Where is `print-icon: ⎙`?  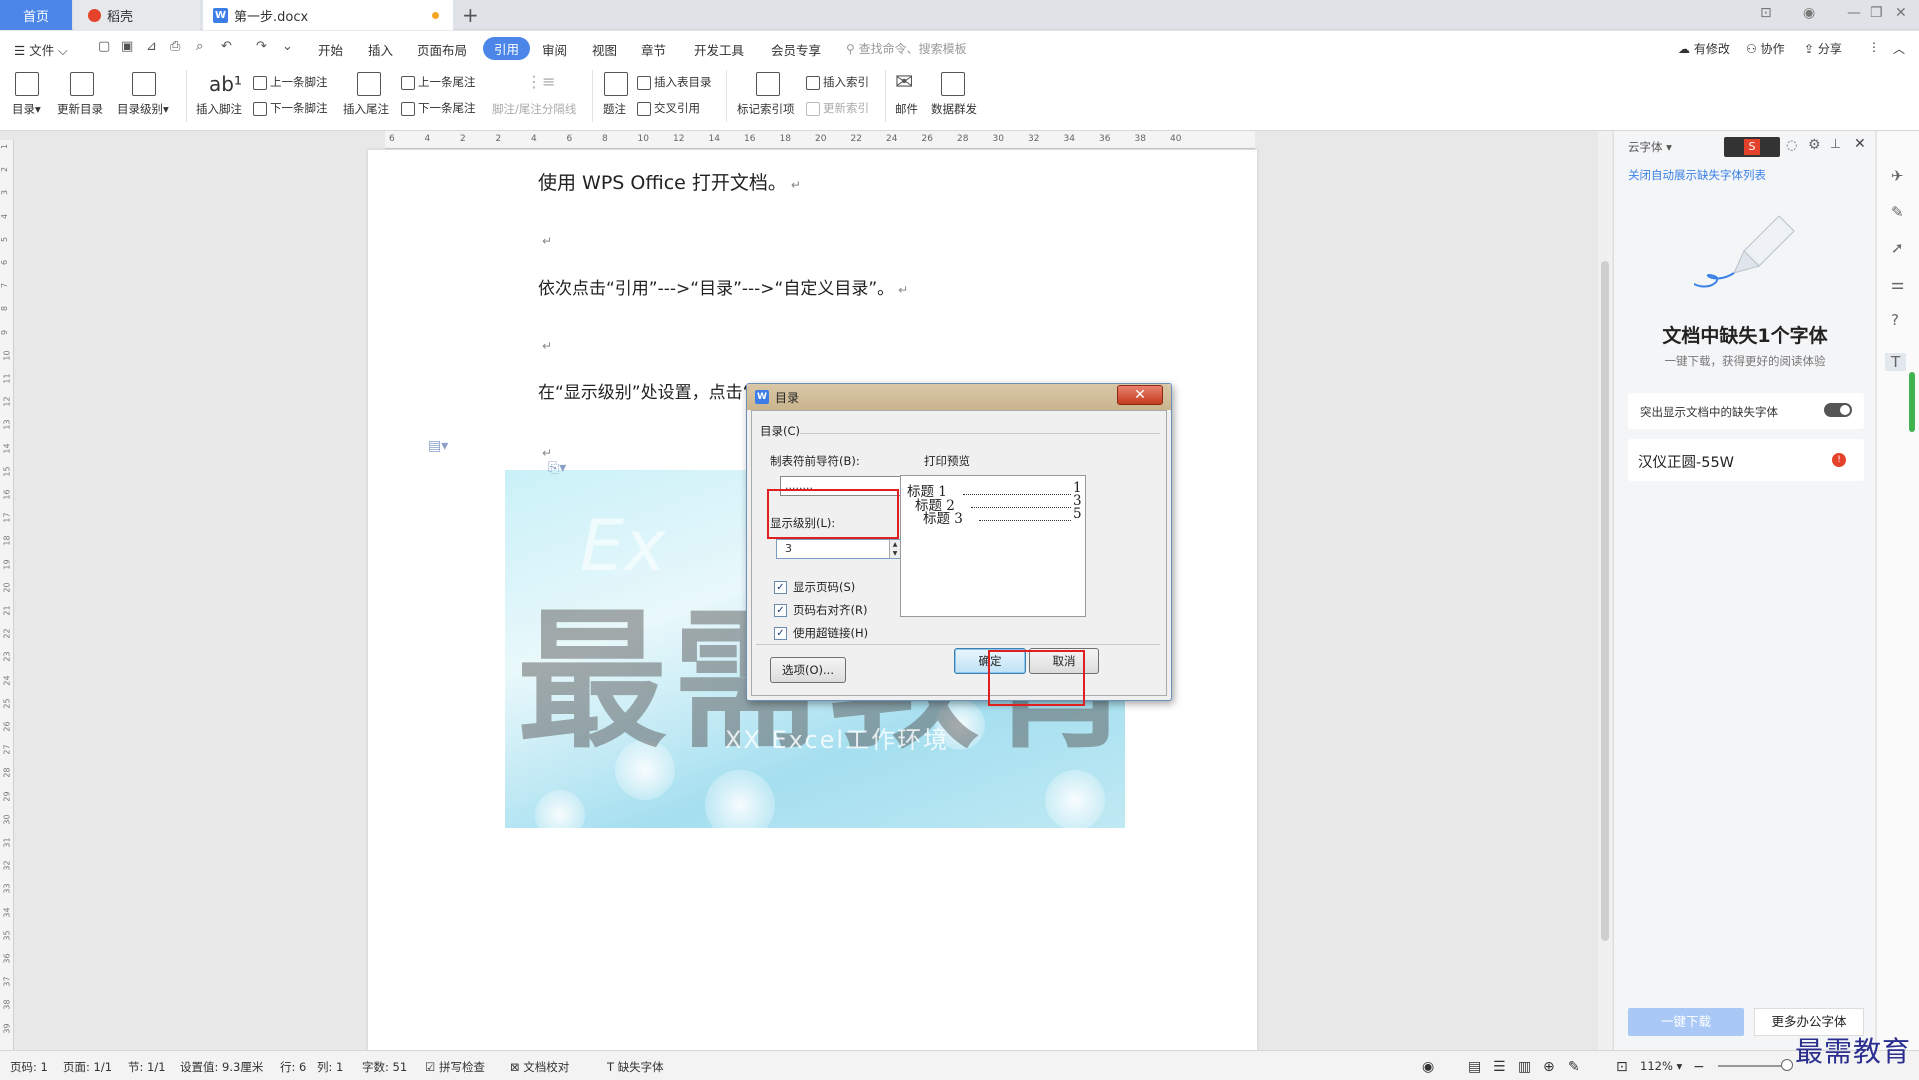
print-icon: ⎙ is located at coordinates (175, 46).